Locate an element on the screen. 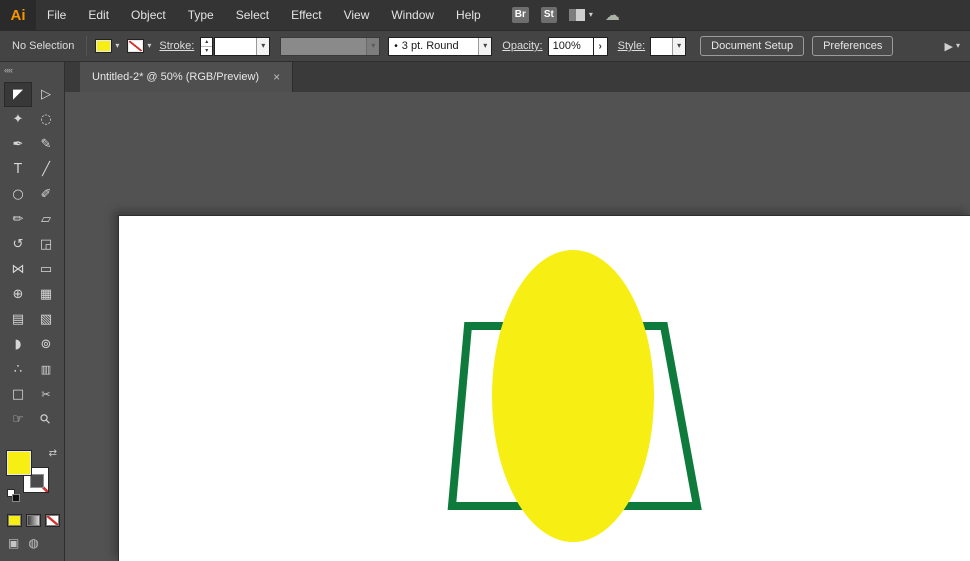  artboard-tool: □ is located at coordinates (18, 394).